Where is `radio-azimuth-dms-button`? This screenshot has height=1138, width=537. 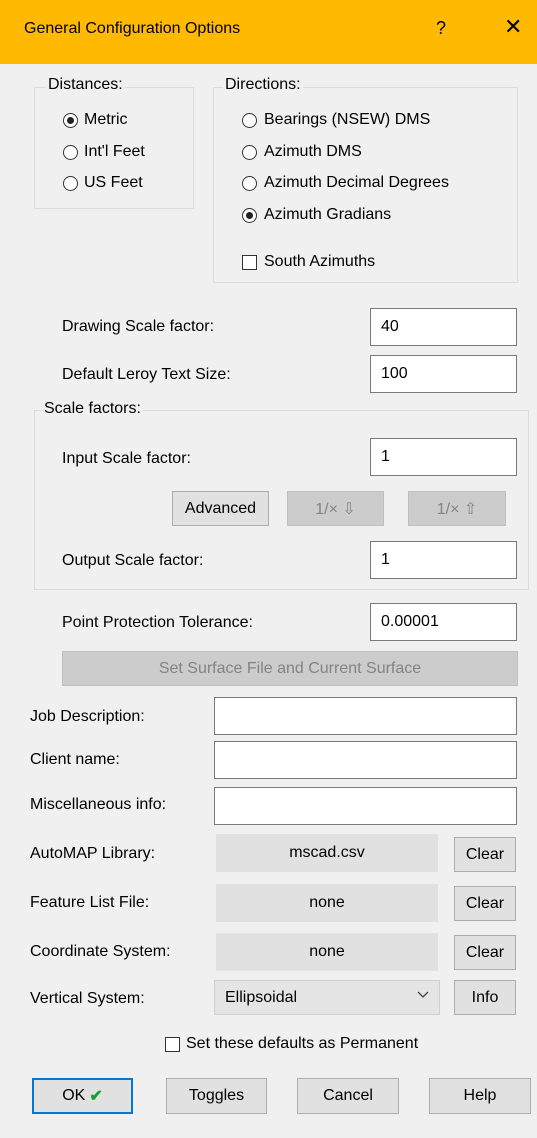 radio-azimuth-dms-button is located at coordinates (249, 152).